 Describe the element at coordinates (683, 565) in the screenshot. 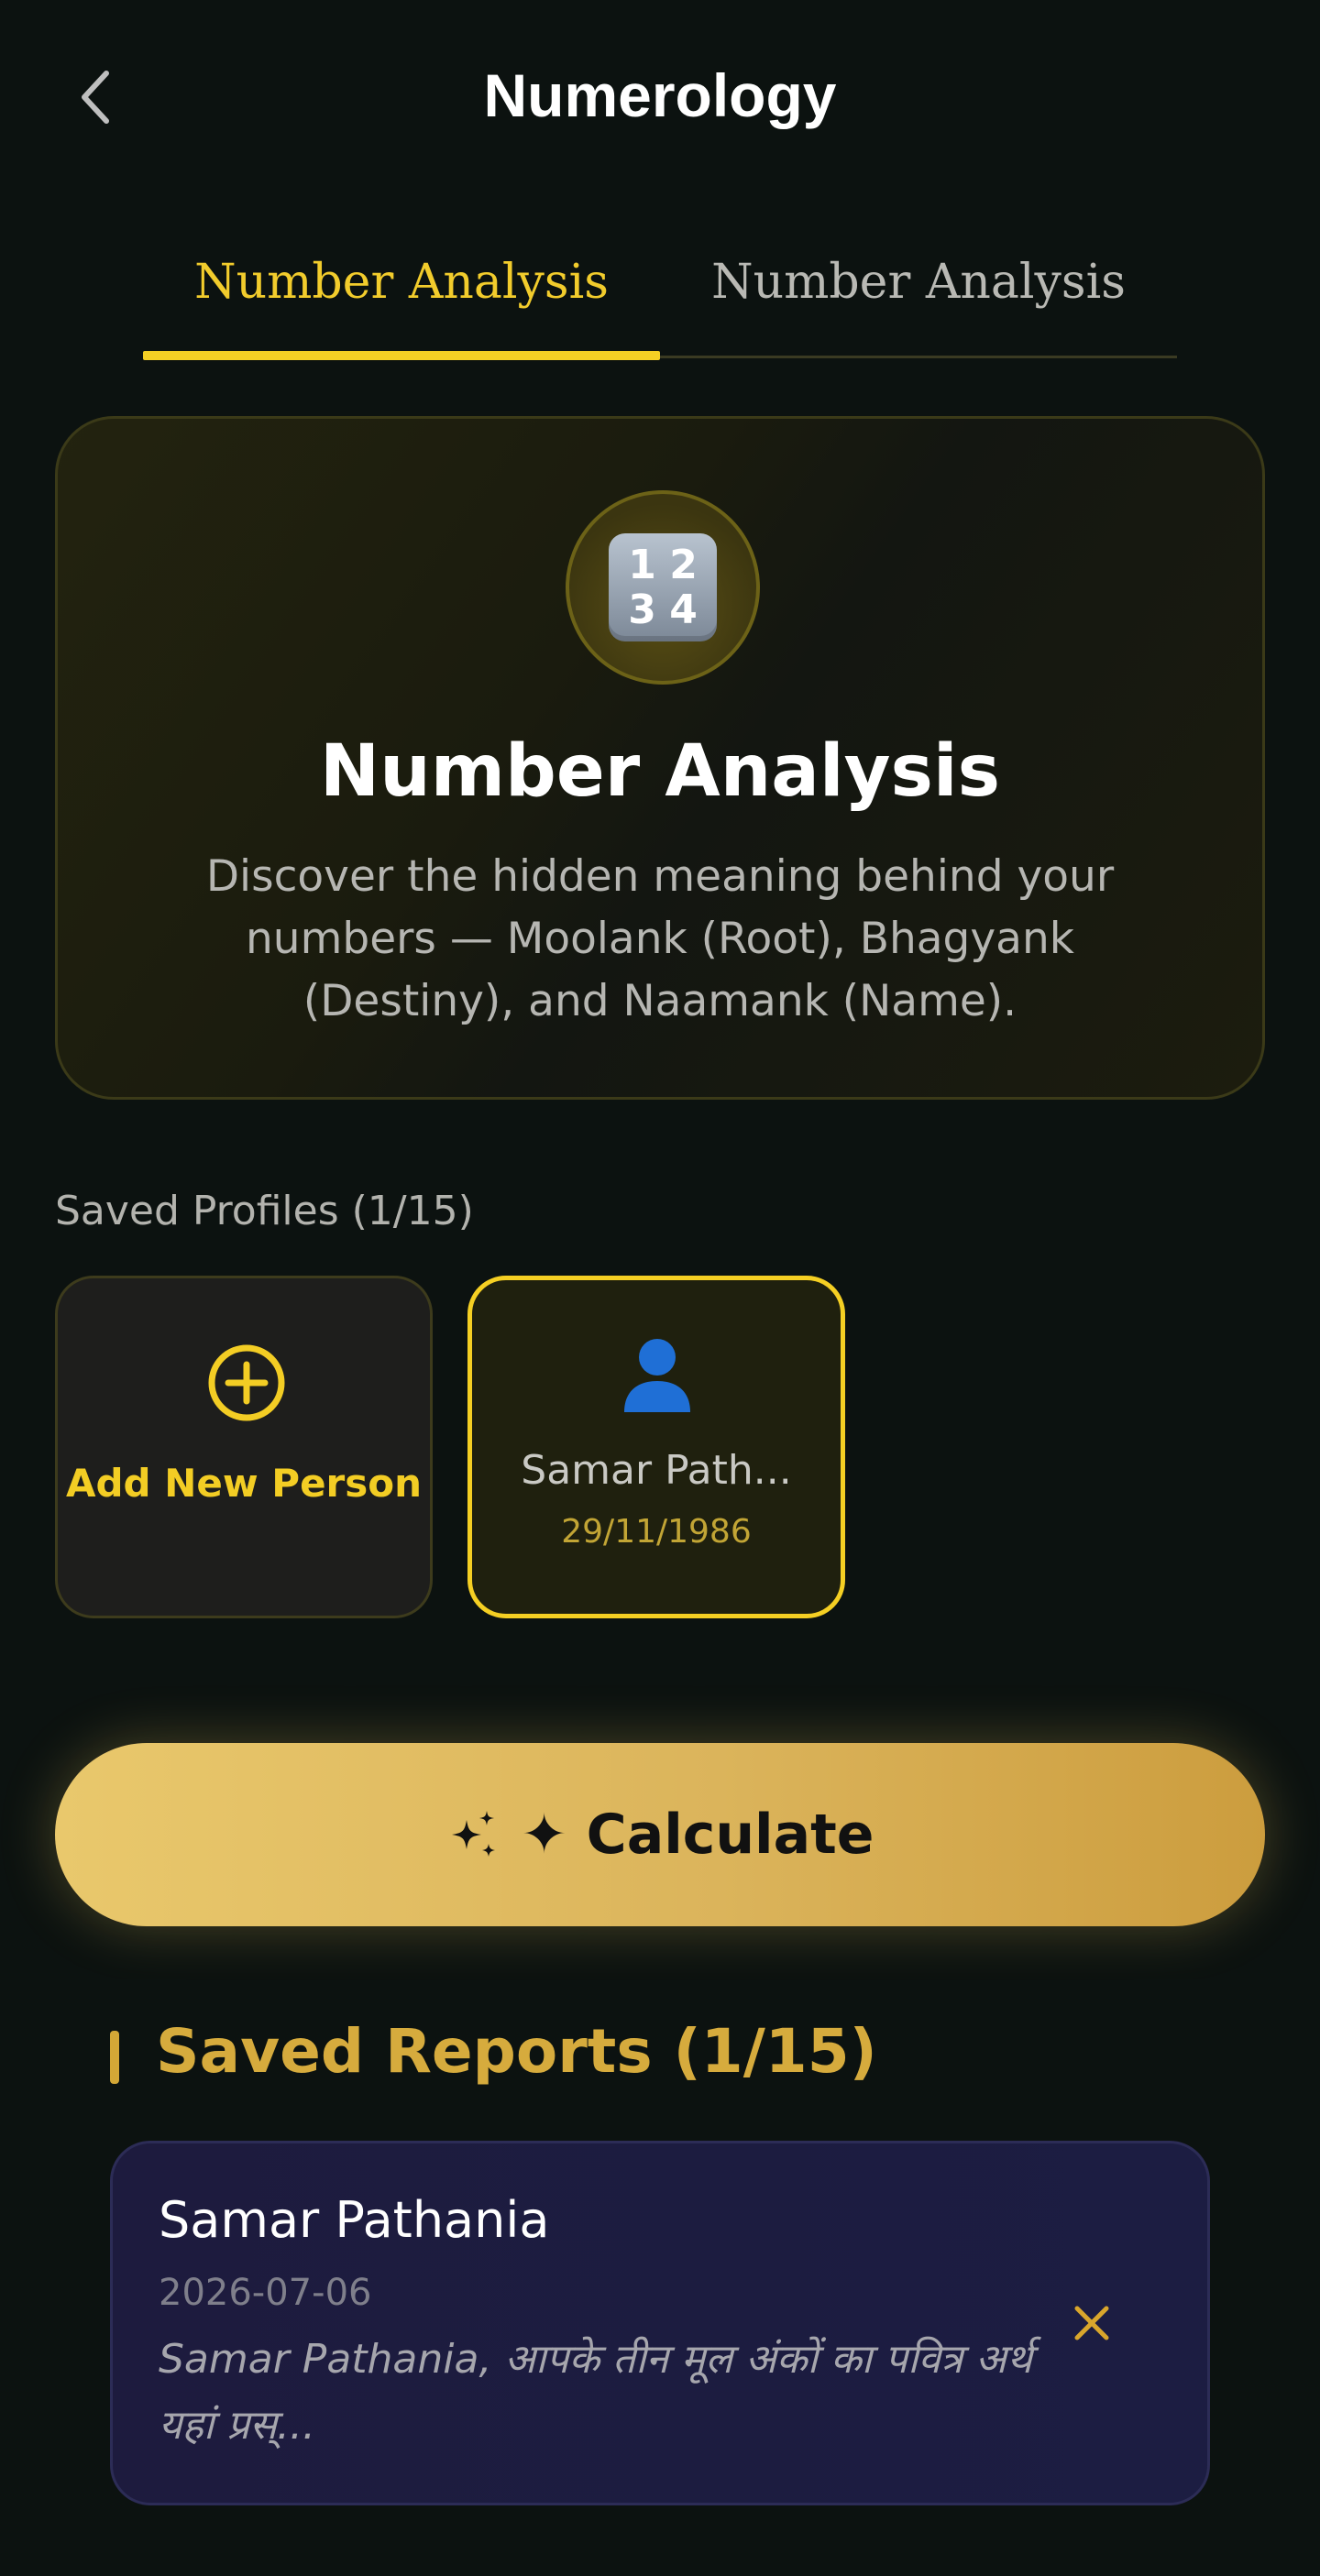

I see `icon-digit: 2` at that location.